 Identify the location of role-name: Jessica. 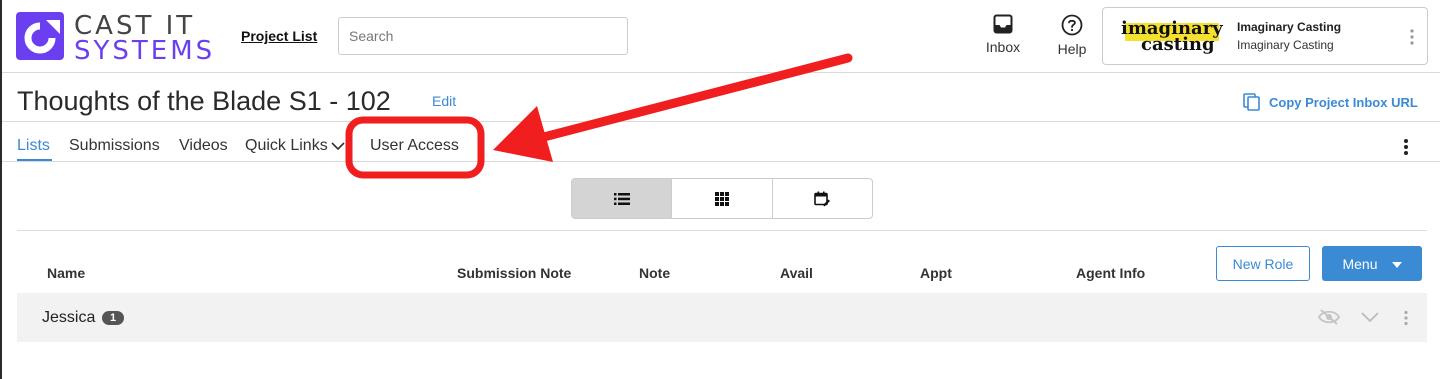
(69, 317).